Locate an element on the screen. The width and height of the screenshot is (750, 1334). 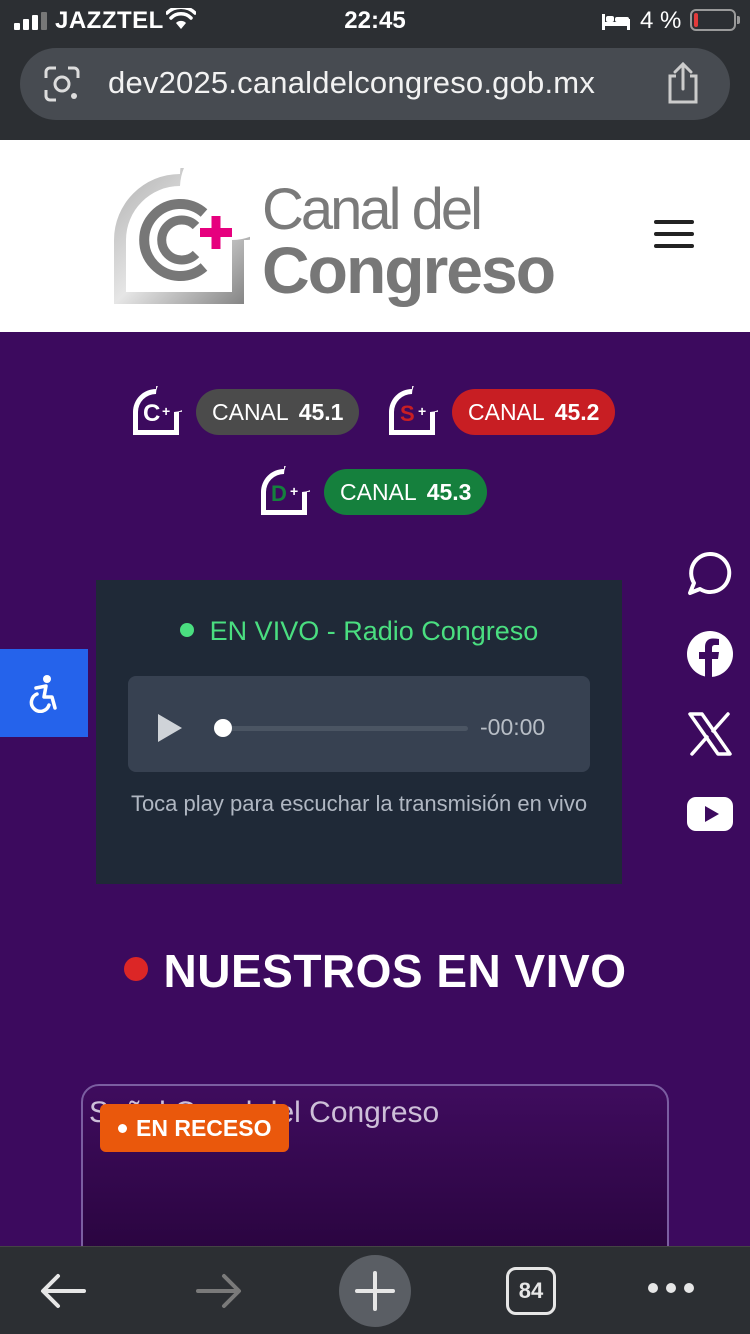
channel-logo-icon: C + is located at coordinates (157, 410).